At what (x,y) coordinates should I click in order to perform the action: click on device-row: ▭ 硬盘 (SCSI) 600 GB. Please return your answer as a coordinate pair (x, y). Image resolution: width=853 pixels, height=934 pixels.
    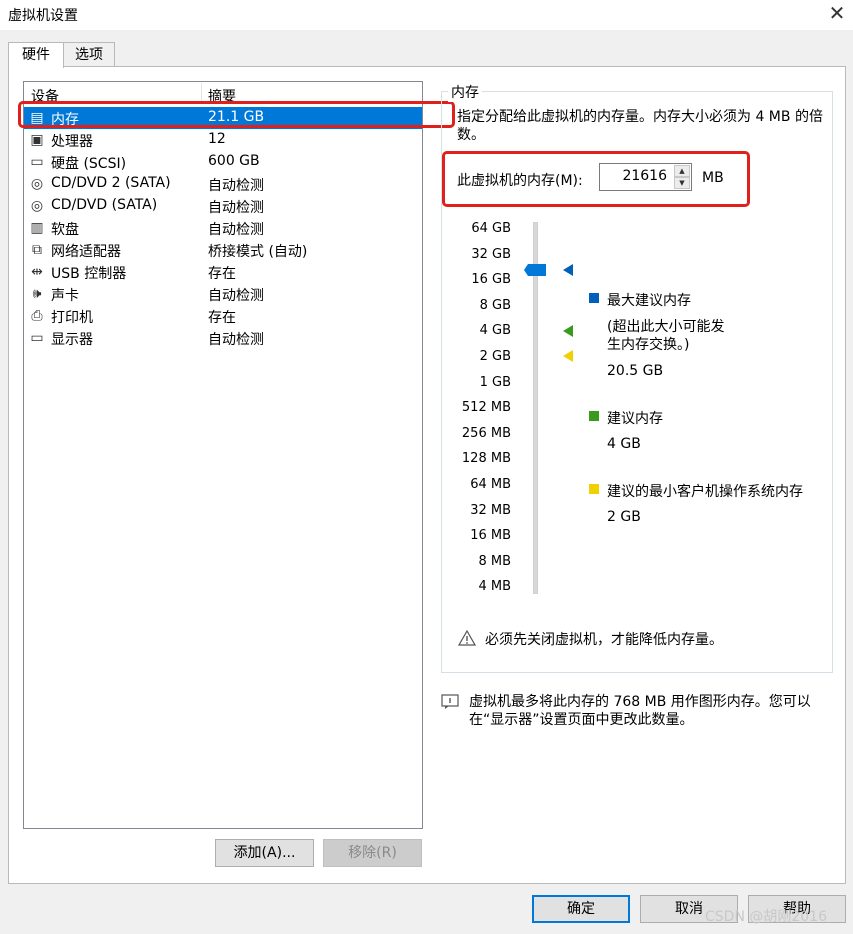
    Looking at the image, I should click on (223, 162).